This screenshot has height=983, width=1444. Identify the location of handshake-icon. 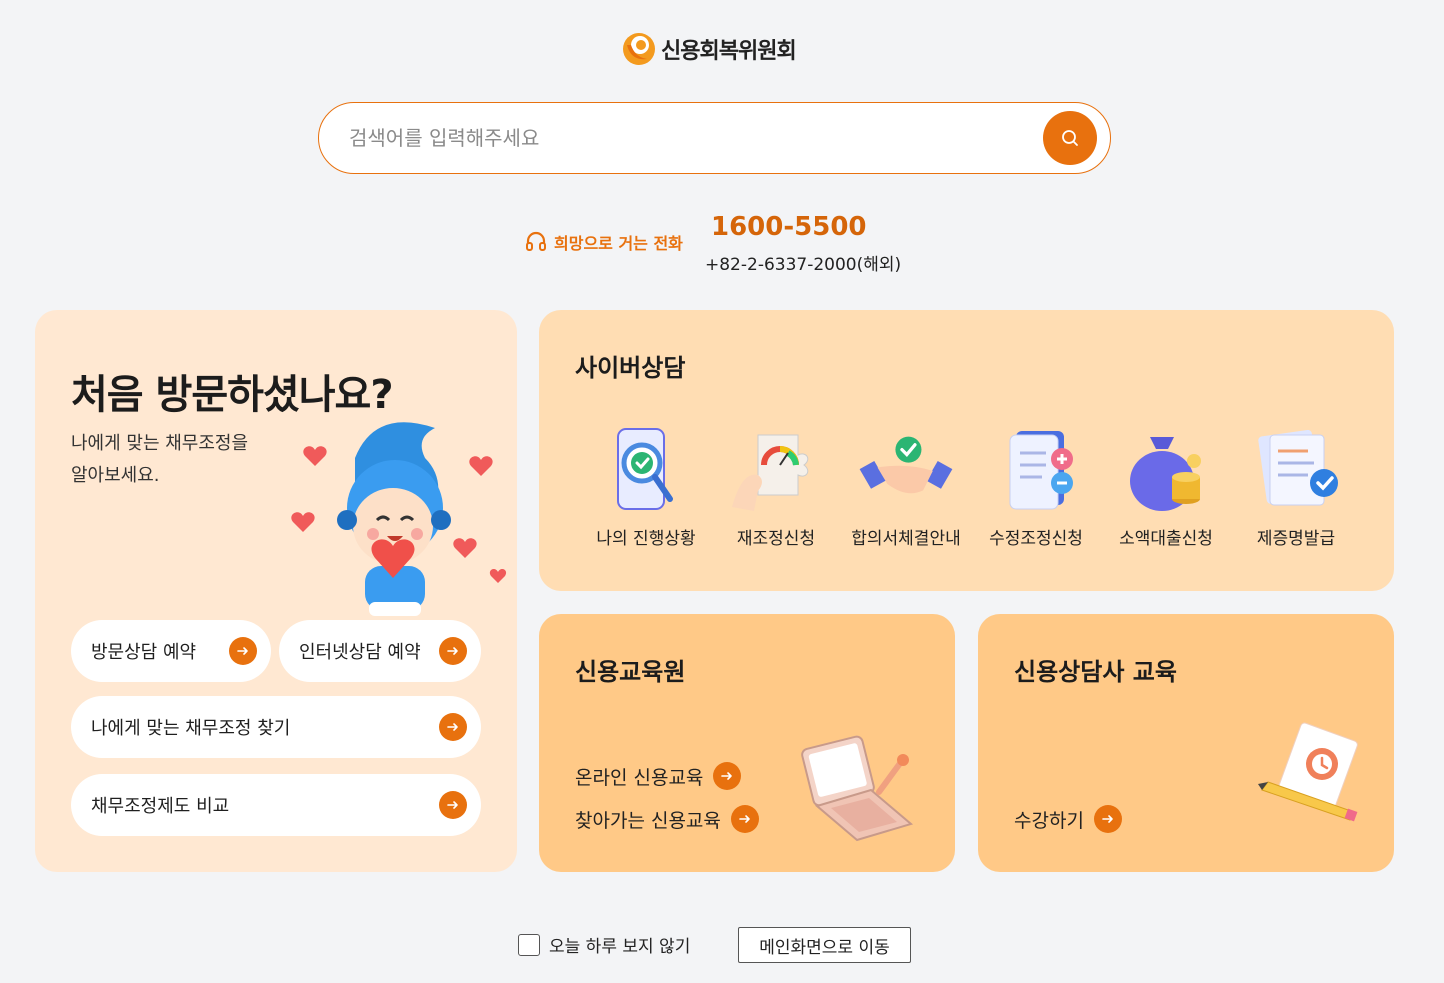
(906, 465).